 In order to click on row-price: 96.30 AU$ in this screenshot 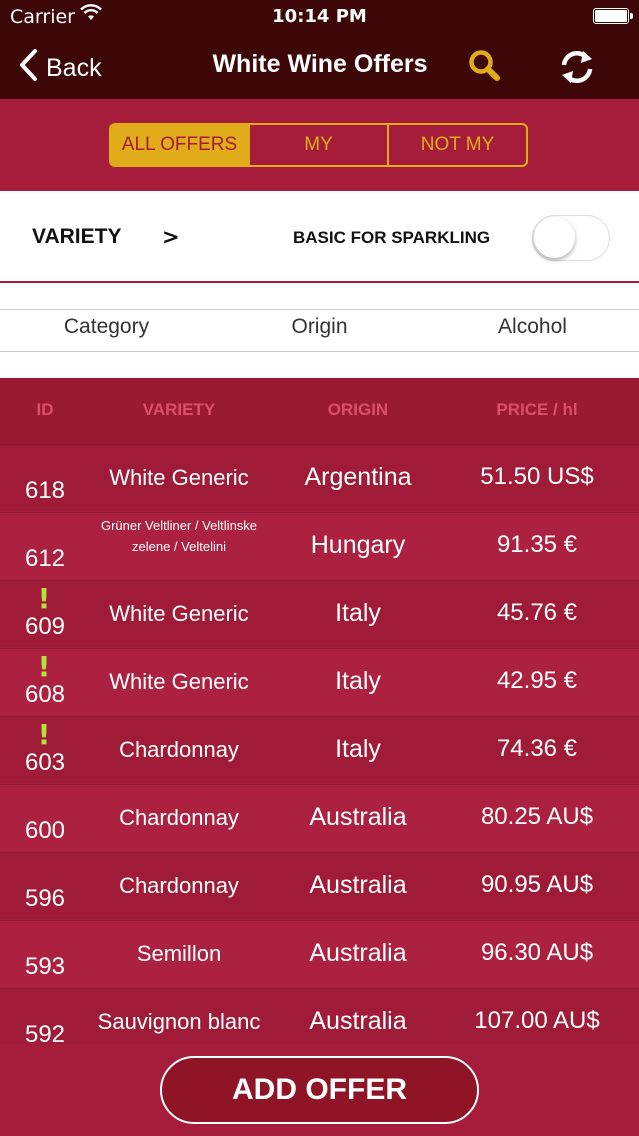, I will do `click(537, 952)`.